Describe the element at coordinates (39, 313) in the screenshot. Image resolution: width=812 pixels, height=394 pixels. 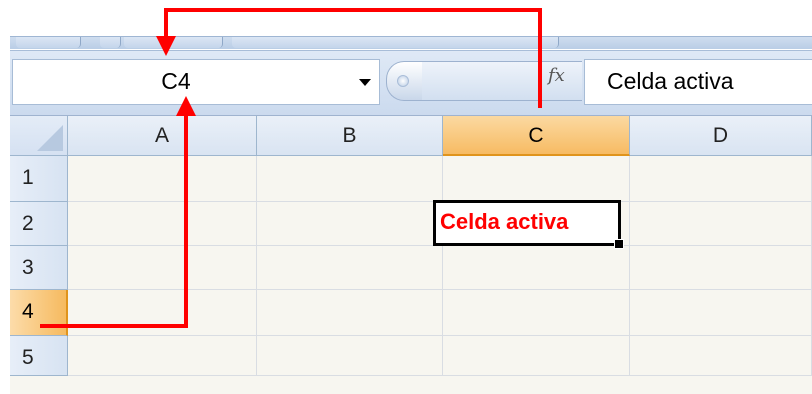
I see `row-header-4: 4` at that location.